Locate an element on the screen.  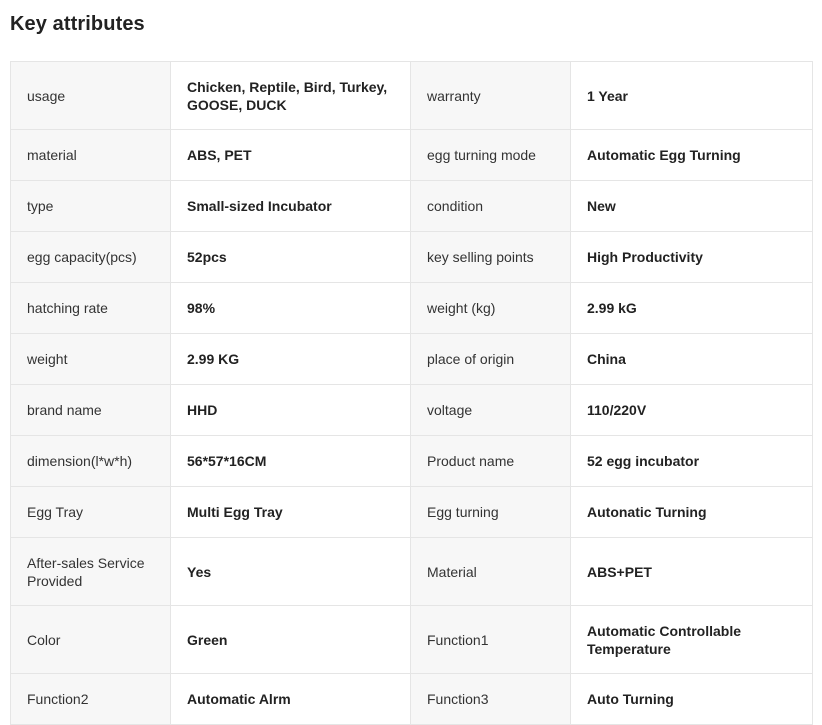
attribute-value: 52pcs is located at coordinates (290, 257).